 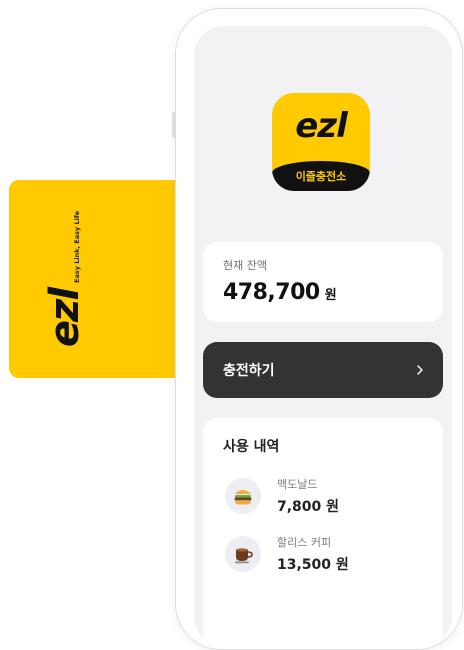 What do you see at coordinates (77, 246) in the screenshot?
I see `card-slogan: Easy Link, Easy Life` at bounding box center [77, 246].